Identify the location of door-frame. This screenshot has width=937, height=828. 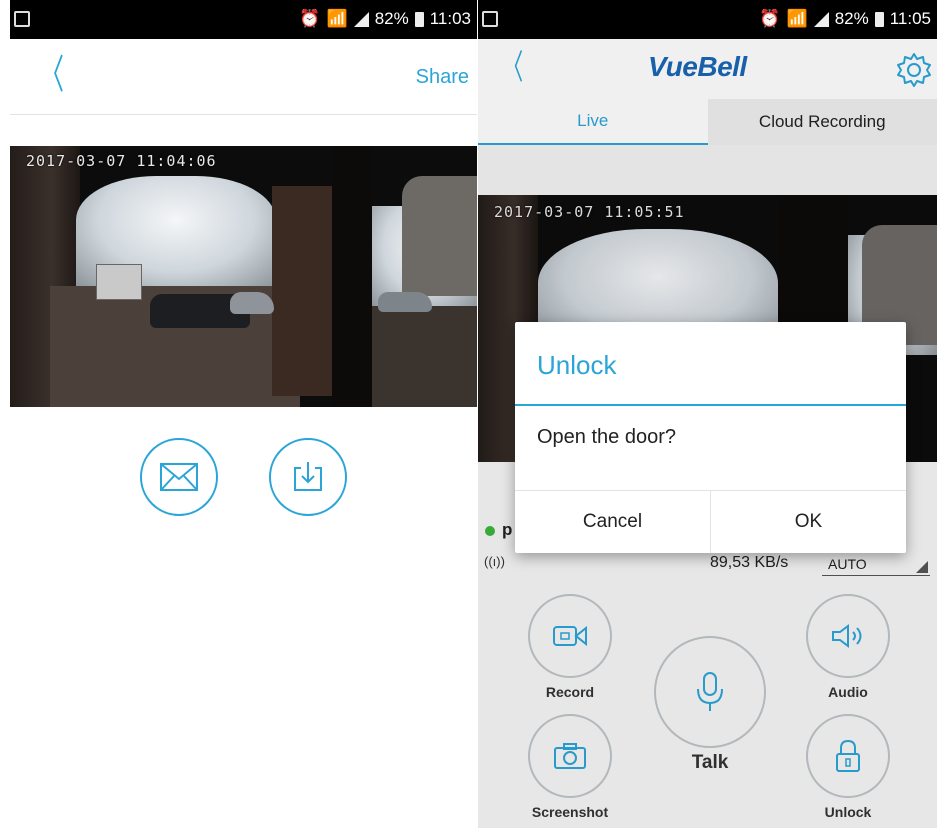
(352, 276).